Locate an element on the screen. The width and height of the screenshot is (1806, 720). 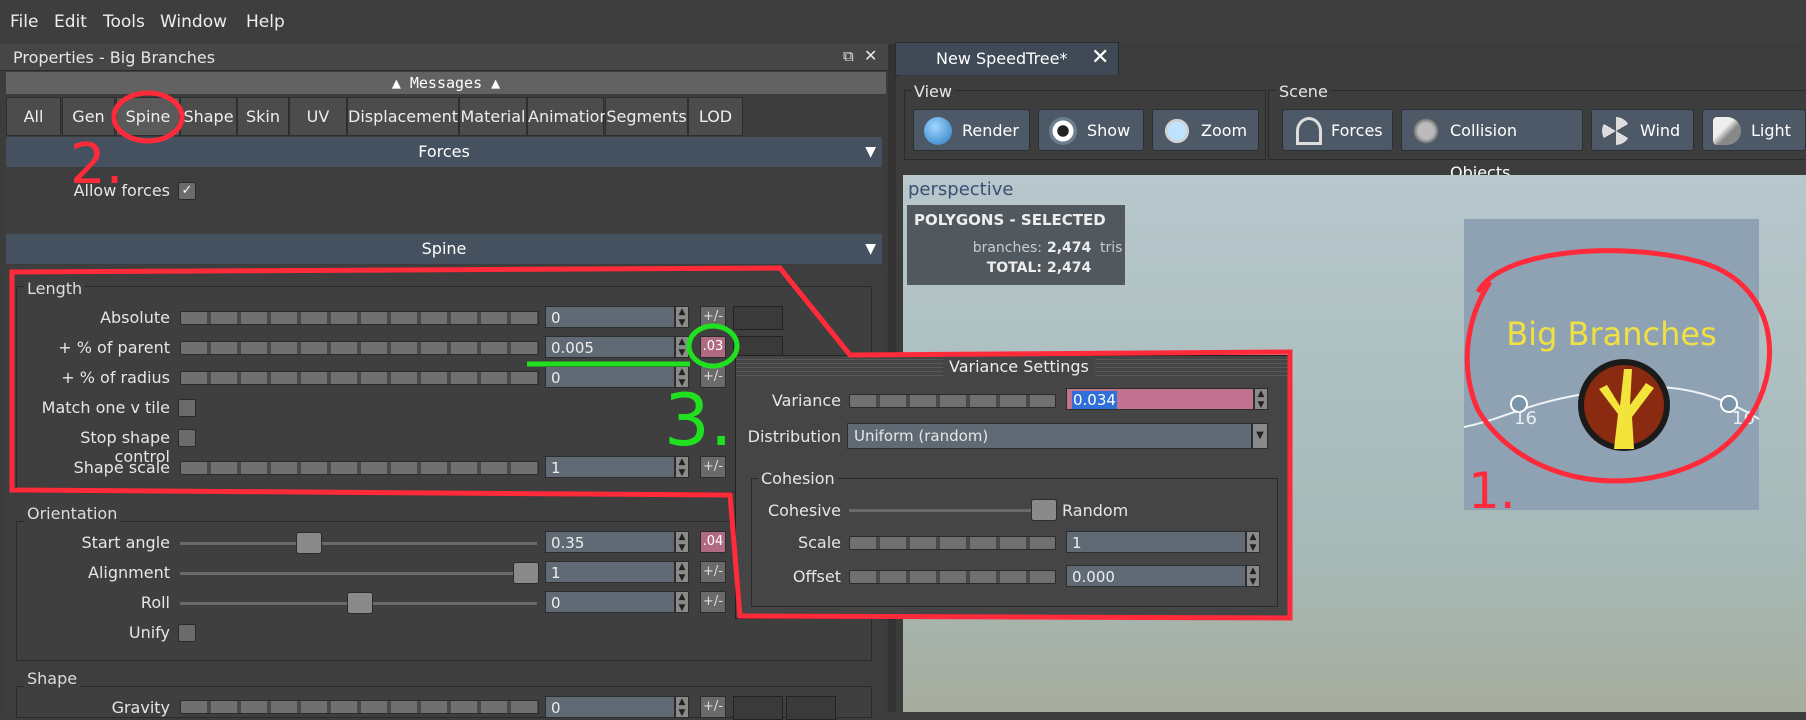
variance-slider is located at coordinates (952, 401).